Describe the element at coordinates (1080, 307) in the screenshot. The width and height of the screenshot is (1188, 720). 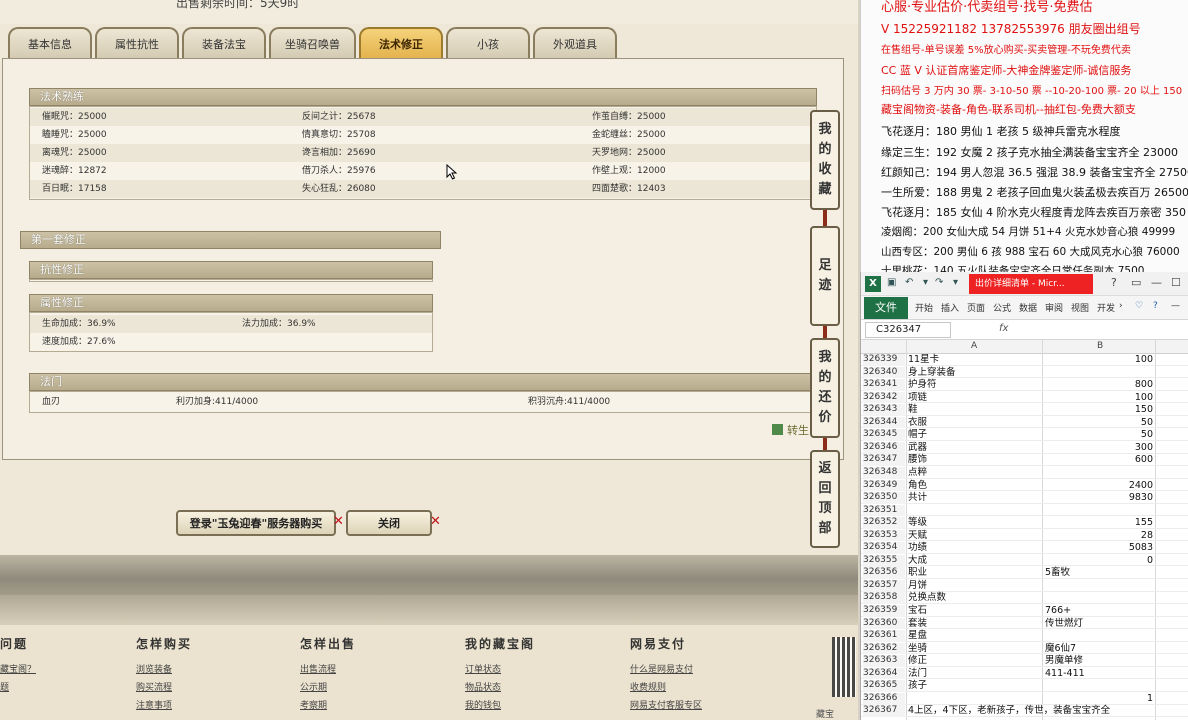
I see `tab-view: 视图` at that location.